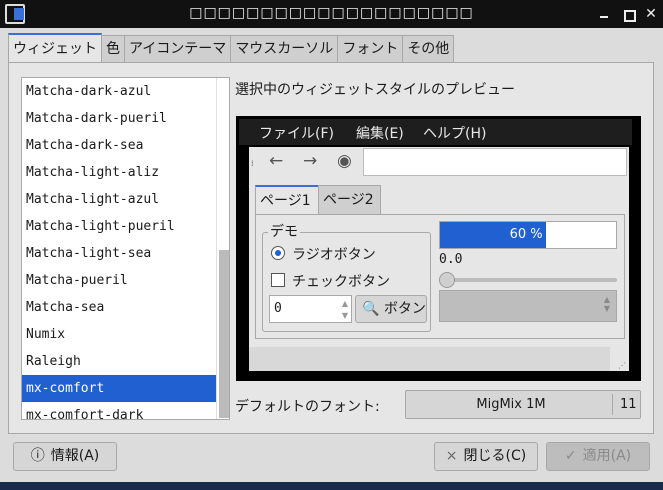  What do you see at coordinates (451, 456) in the screenshot?
I see `close-x-icon: ×` at bounding box center [451, 456].